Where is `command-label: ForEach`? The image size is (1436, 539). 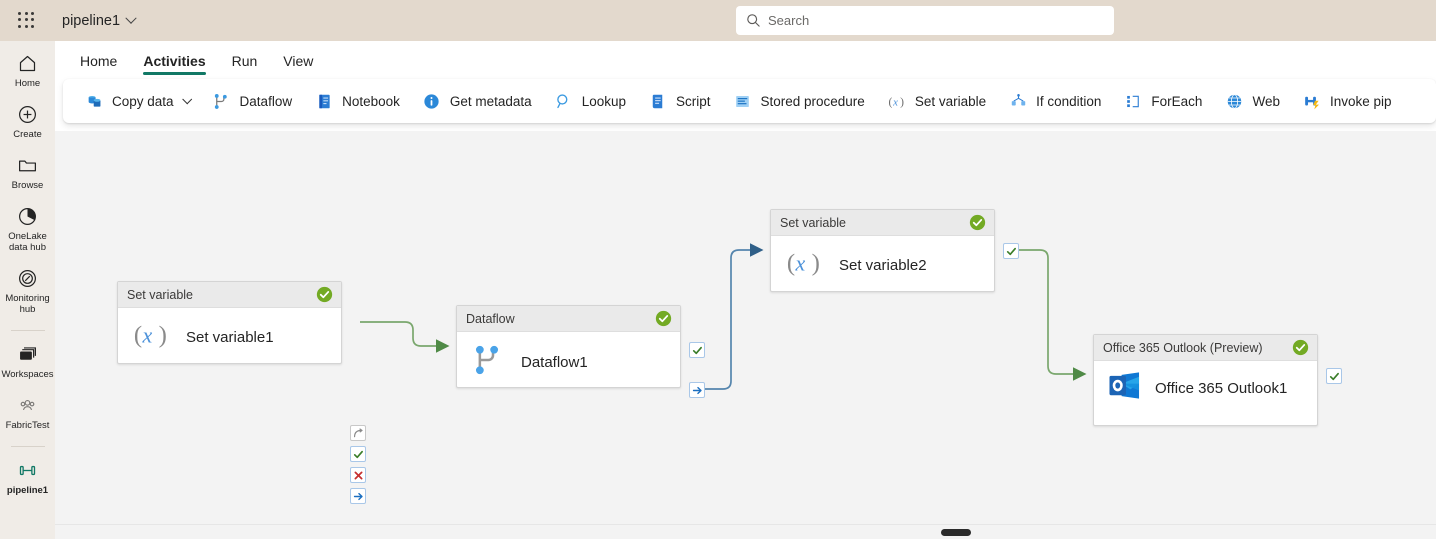
command-label: ForEach is located at coordinates (1177, 101).